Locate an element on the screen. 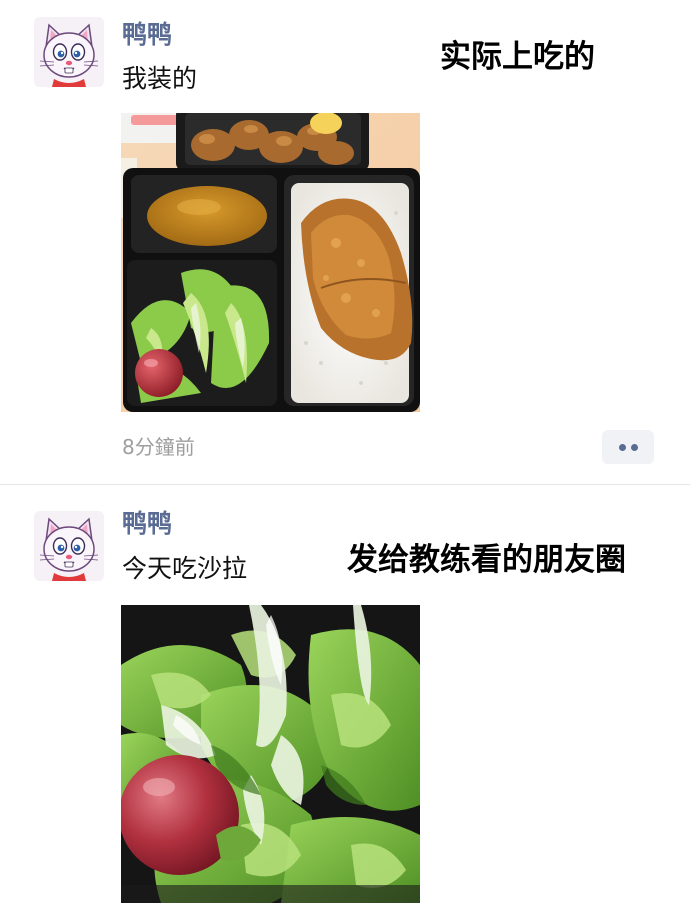 The width and height of the screenshot is (690, 918). post-photo-salad is located at coordinates (270, 754).